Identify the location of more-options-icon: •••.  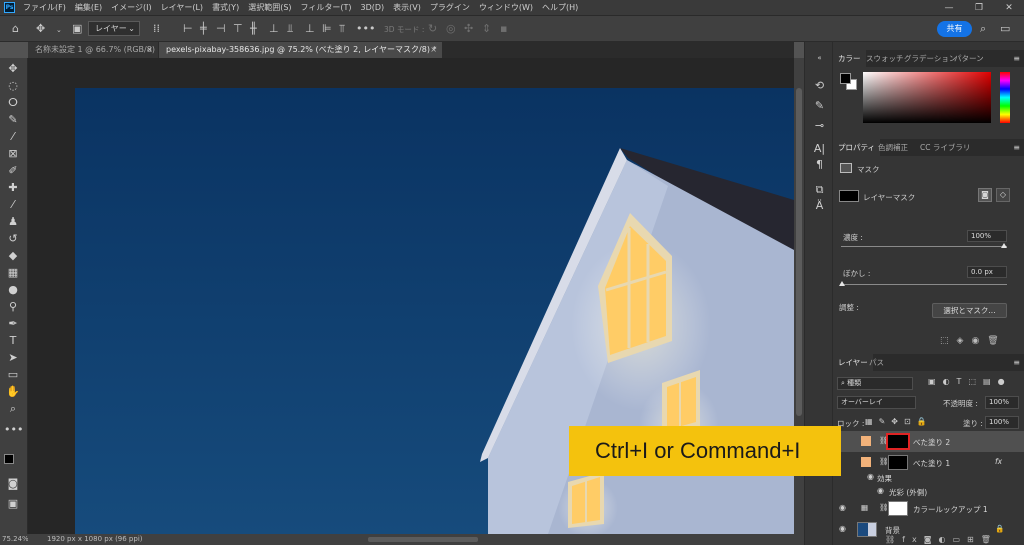
(365, 28).